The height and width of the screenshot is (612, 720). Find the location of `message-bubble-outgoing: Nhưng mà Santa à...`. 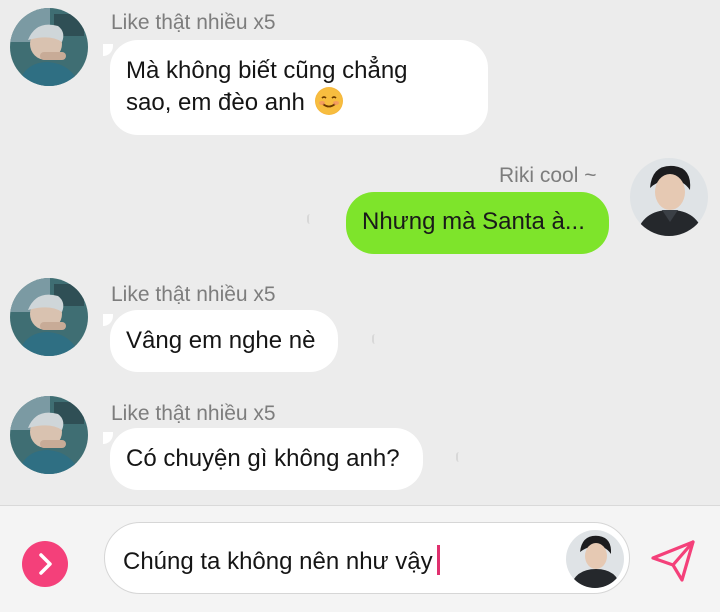

message-bubble-outgoing: Nhưng mà Santa à... is located at coordinates (477, 223).